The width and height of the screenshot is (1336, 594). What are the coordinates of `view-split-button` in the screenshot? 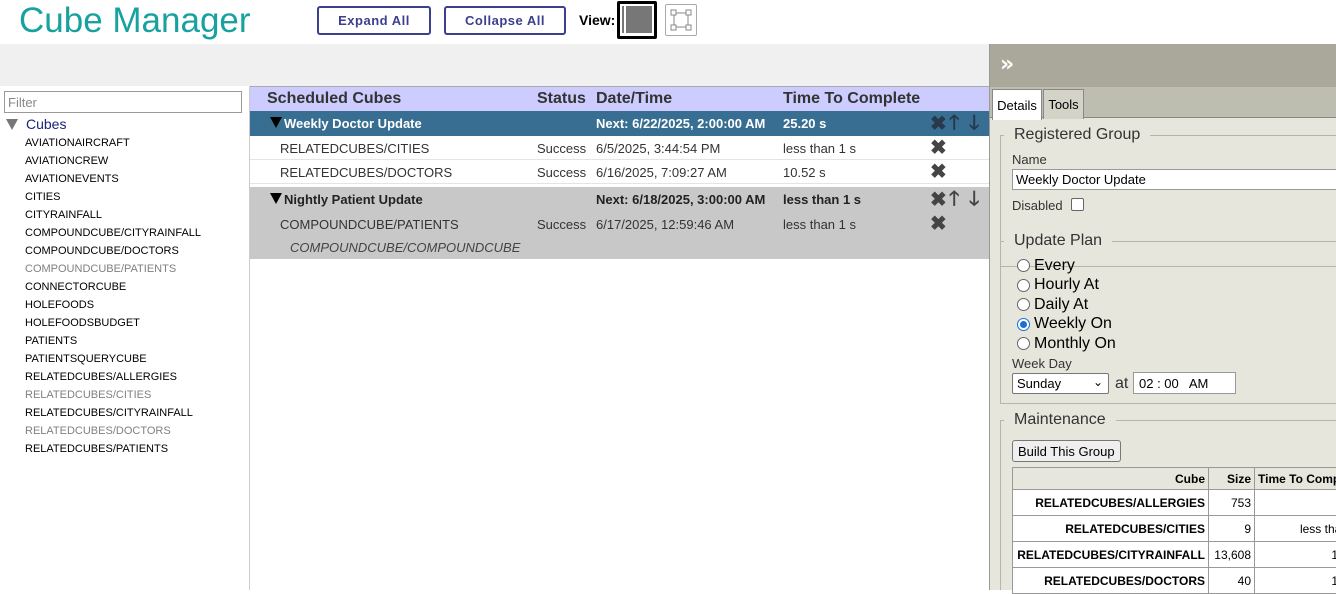 It's located at (637, 20).